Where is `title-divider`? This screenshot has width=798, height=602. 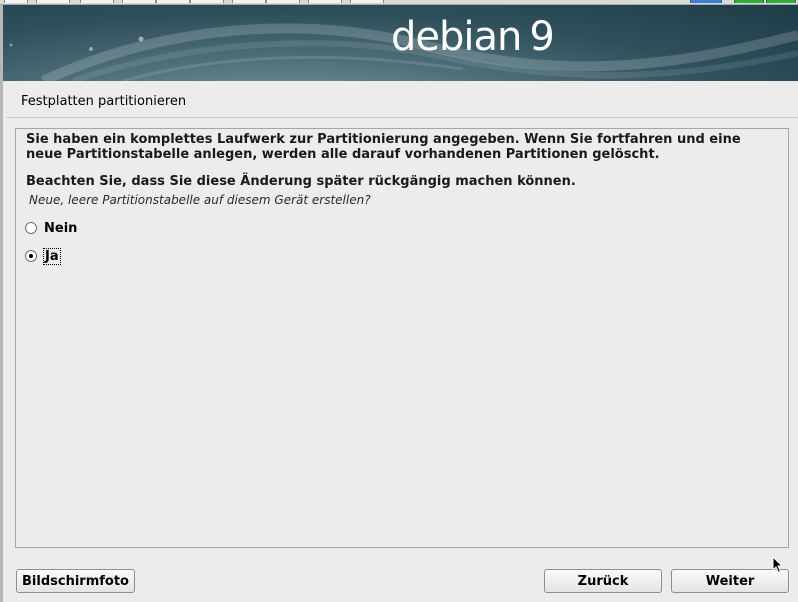 title-divider is located at coordinates (402, 117).